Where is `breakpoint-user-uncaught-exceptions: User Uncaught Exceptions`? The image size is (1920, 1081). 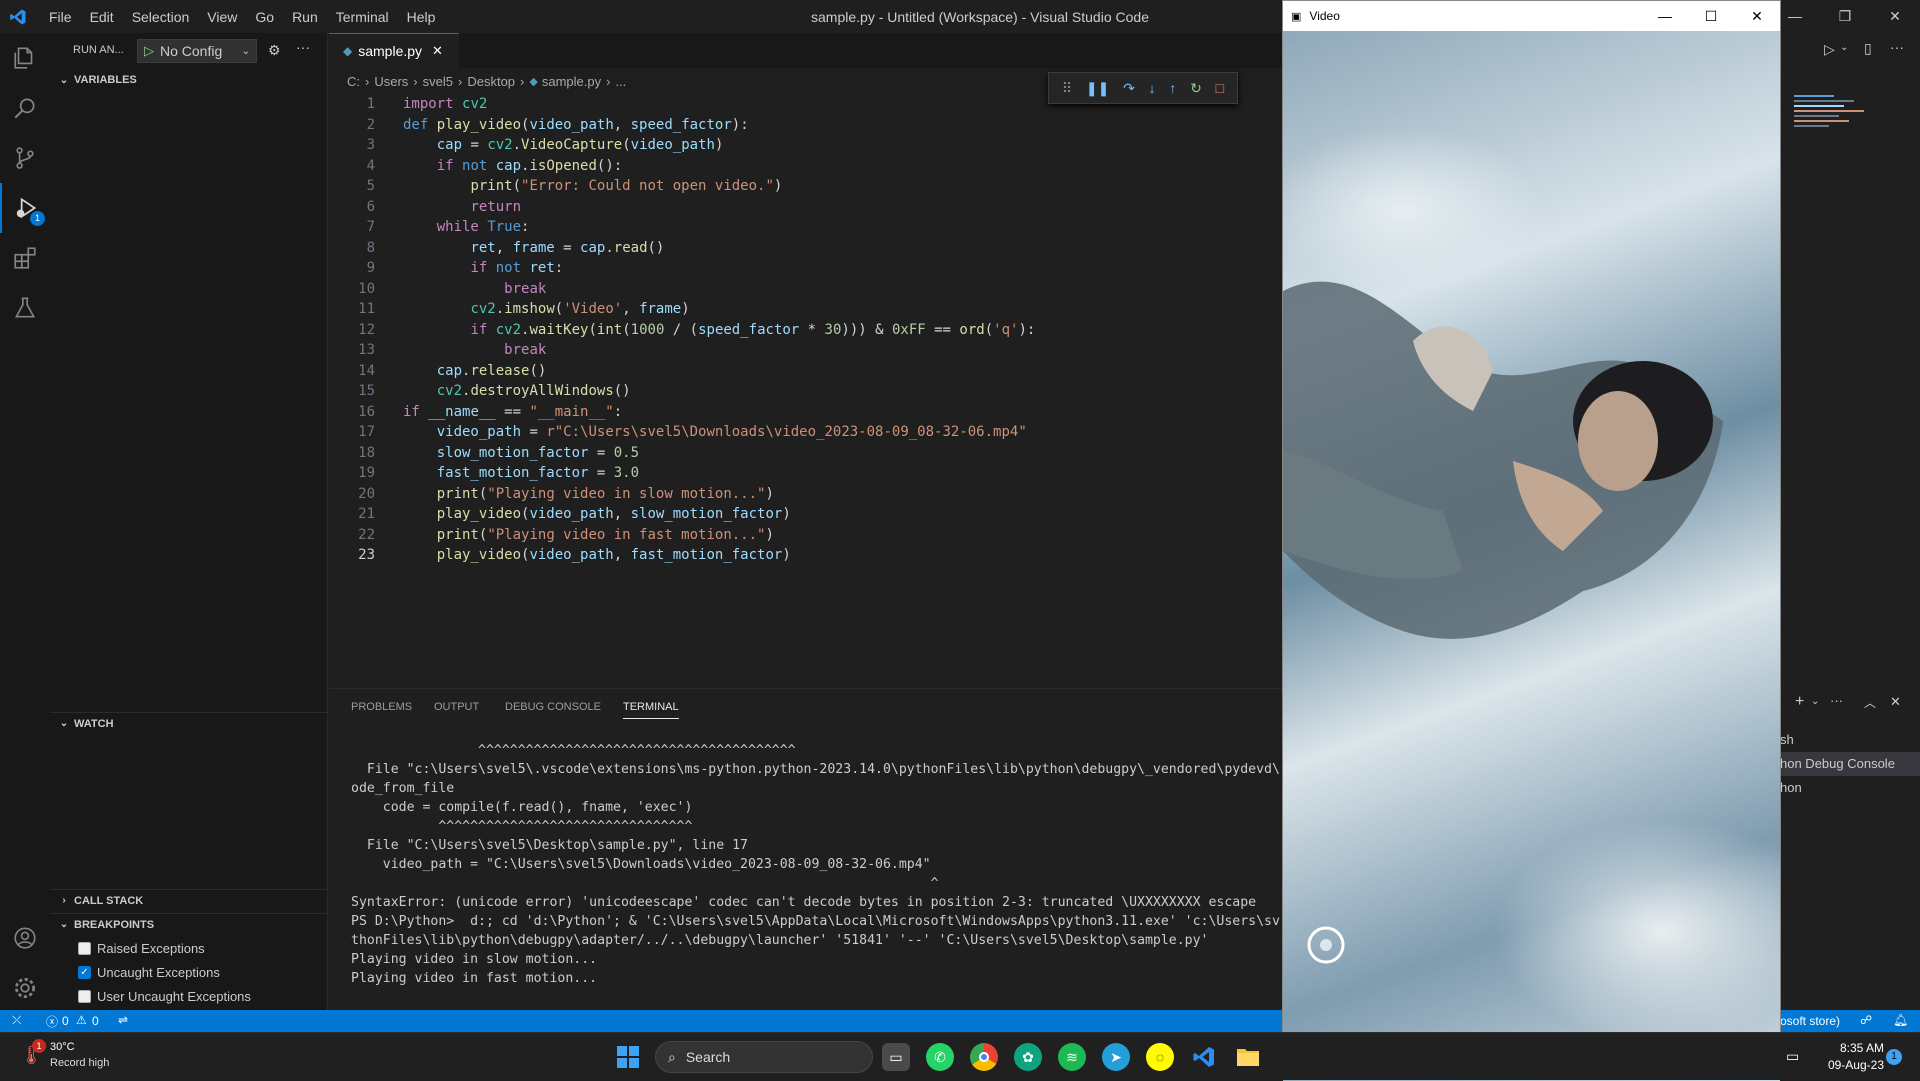 breakpoint-user-uncaught-exceptions: User Uncaught Exceptions is located at coordinates (164, 996).